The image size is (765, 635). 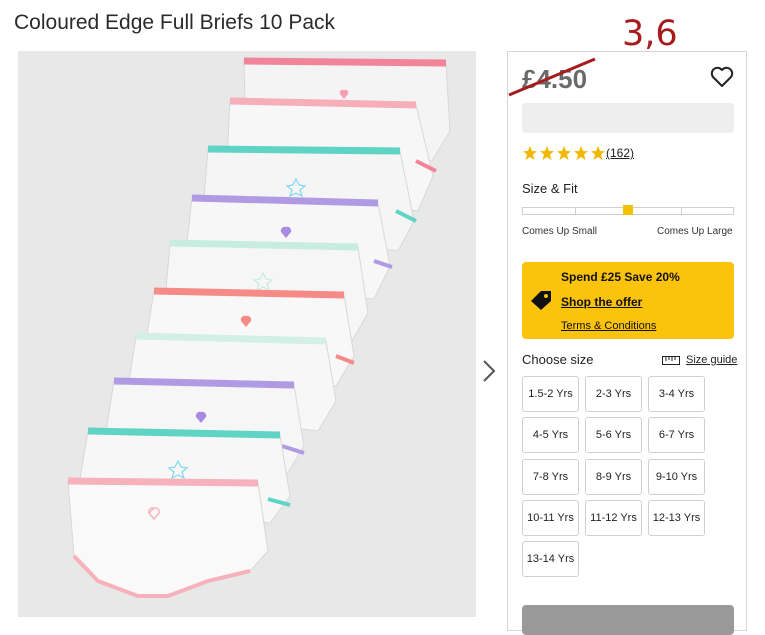 What do you see at coordinates (608, 326) in the screenshot?
I see `terms-link: Terms & Conditions` at bounding box center [608, 326].